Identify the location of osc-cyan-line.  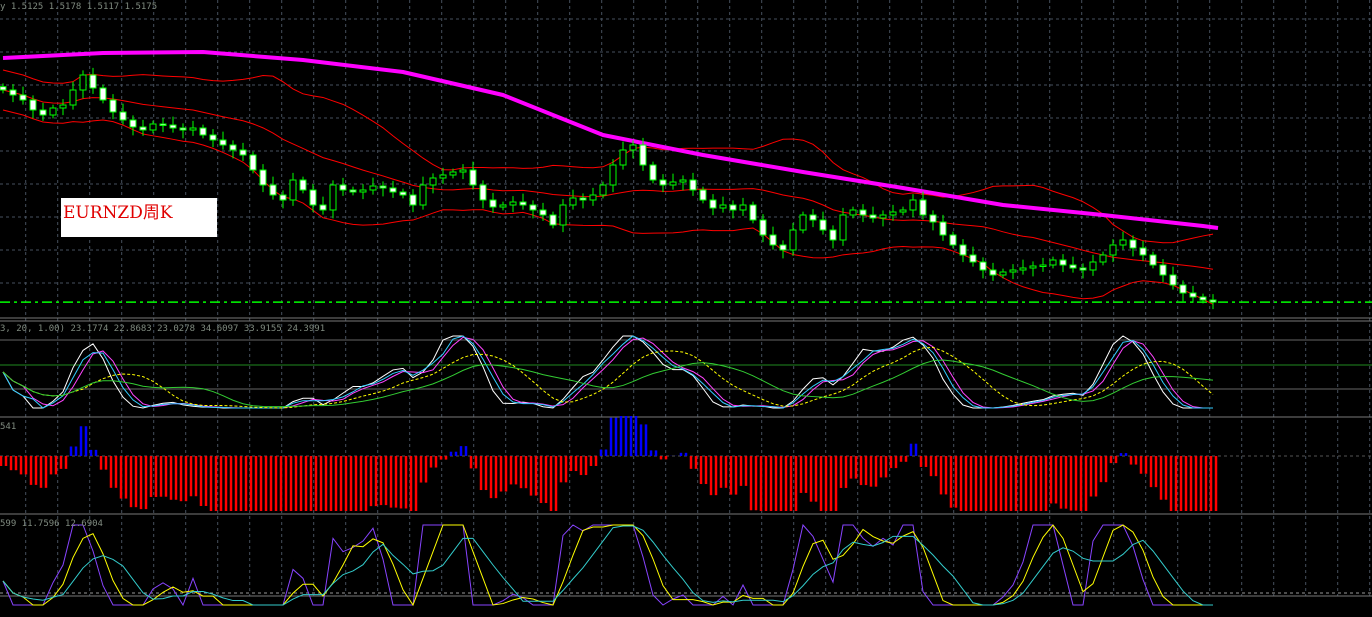
(607, 372).